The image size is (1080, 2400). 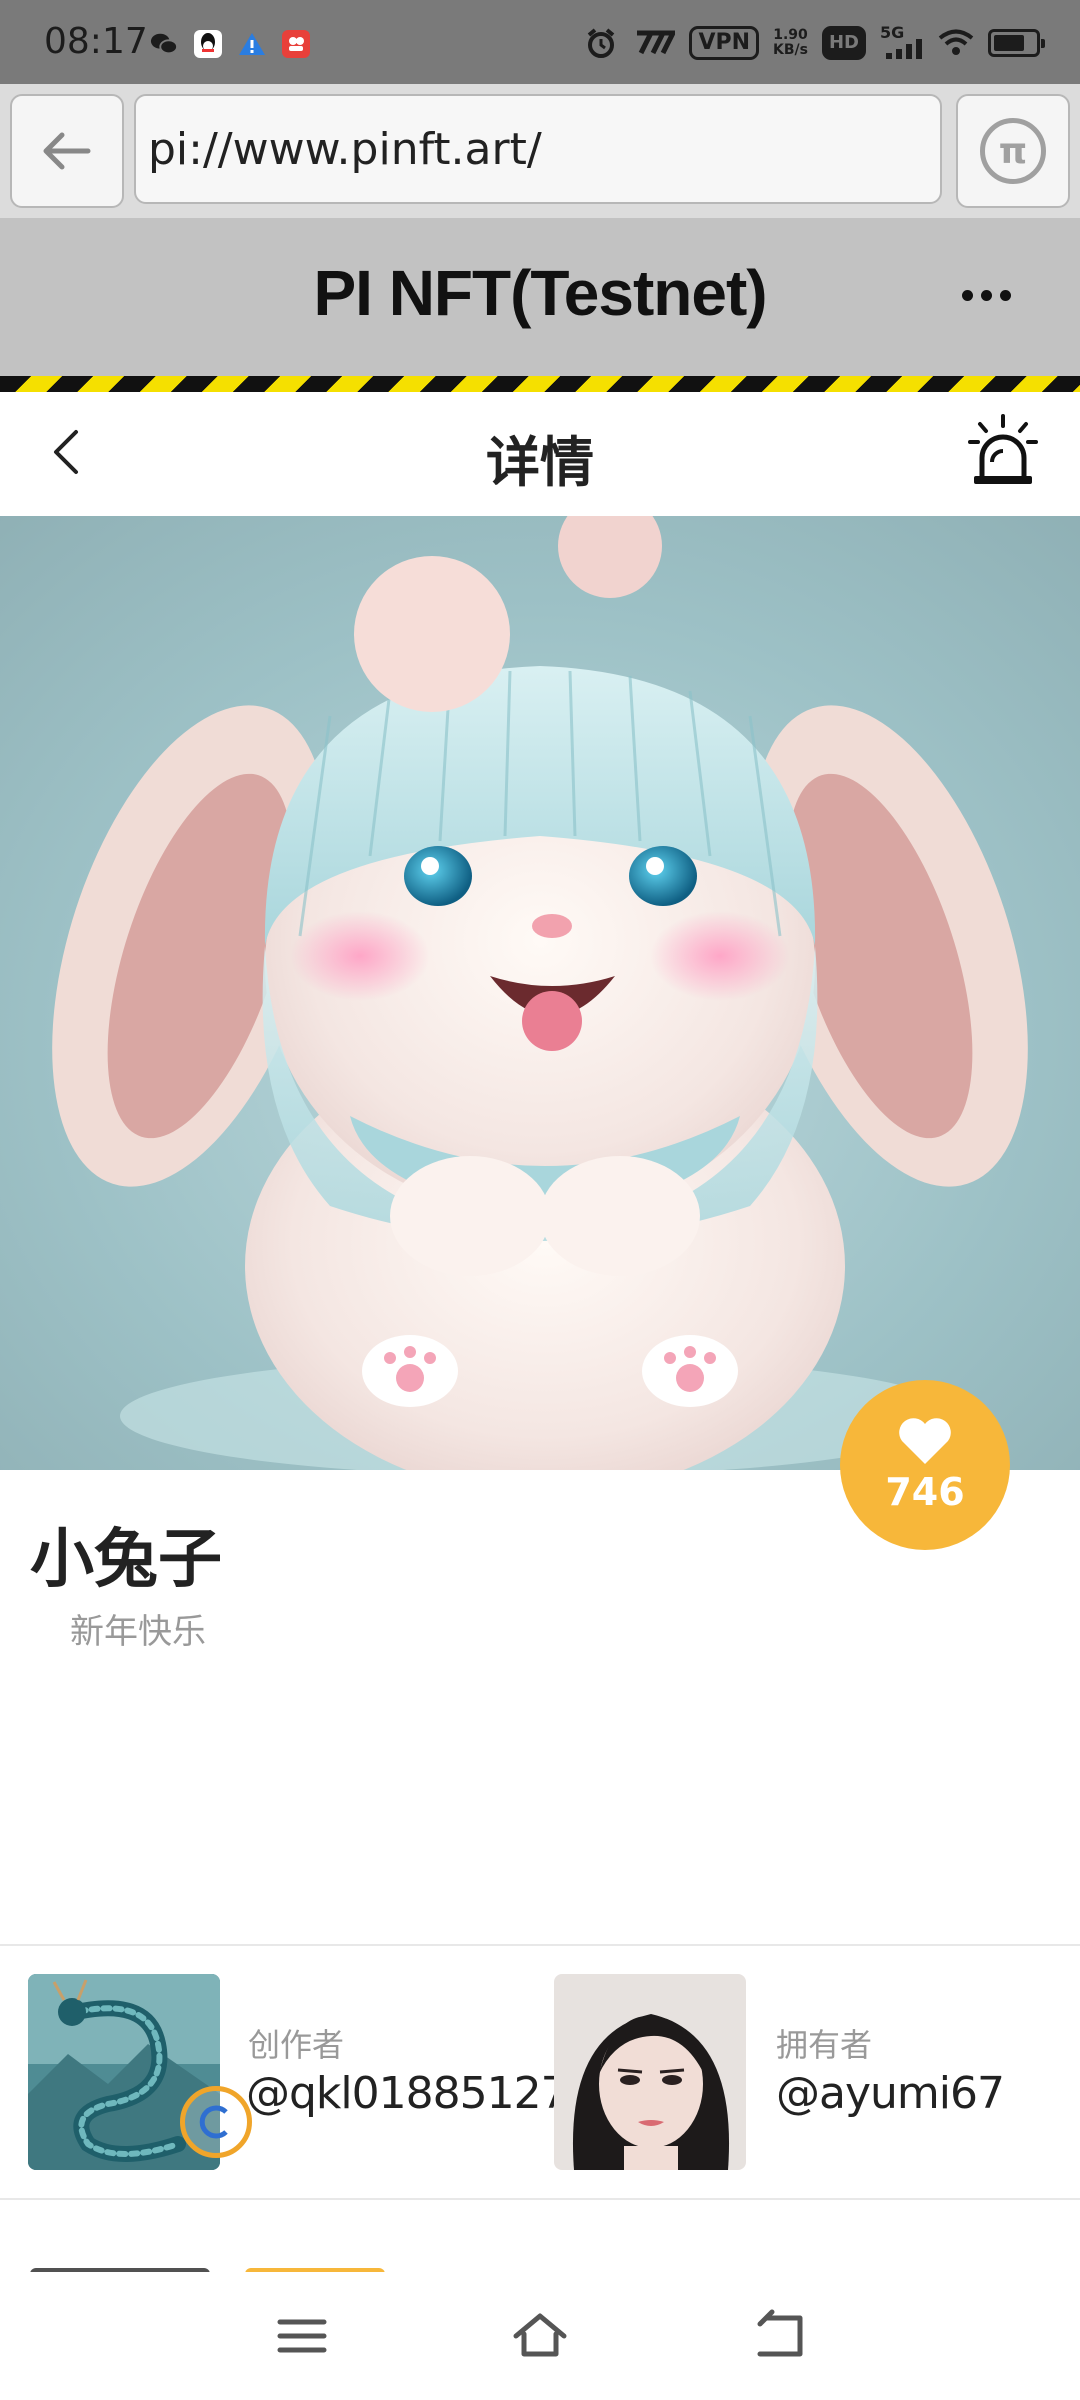 I want to click on owner-section: 拥有者 @ayumi67, so click(x=804, y=2072).